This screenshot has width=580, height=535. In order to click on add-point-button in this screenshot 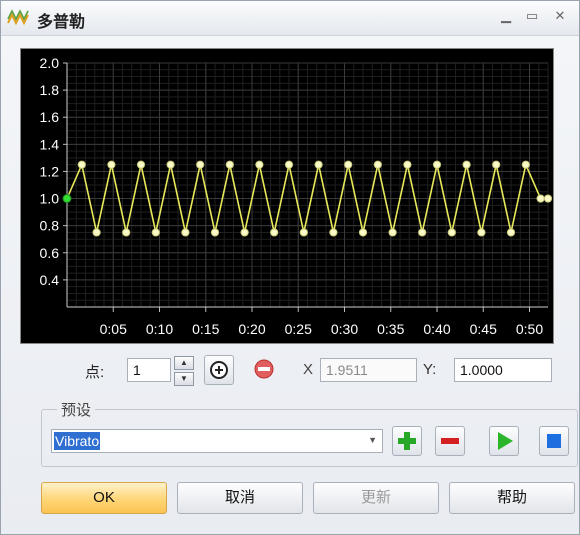, I will do `click(219, 370)`.